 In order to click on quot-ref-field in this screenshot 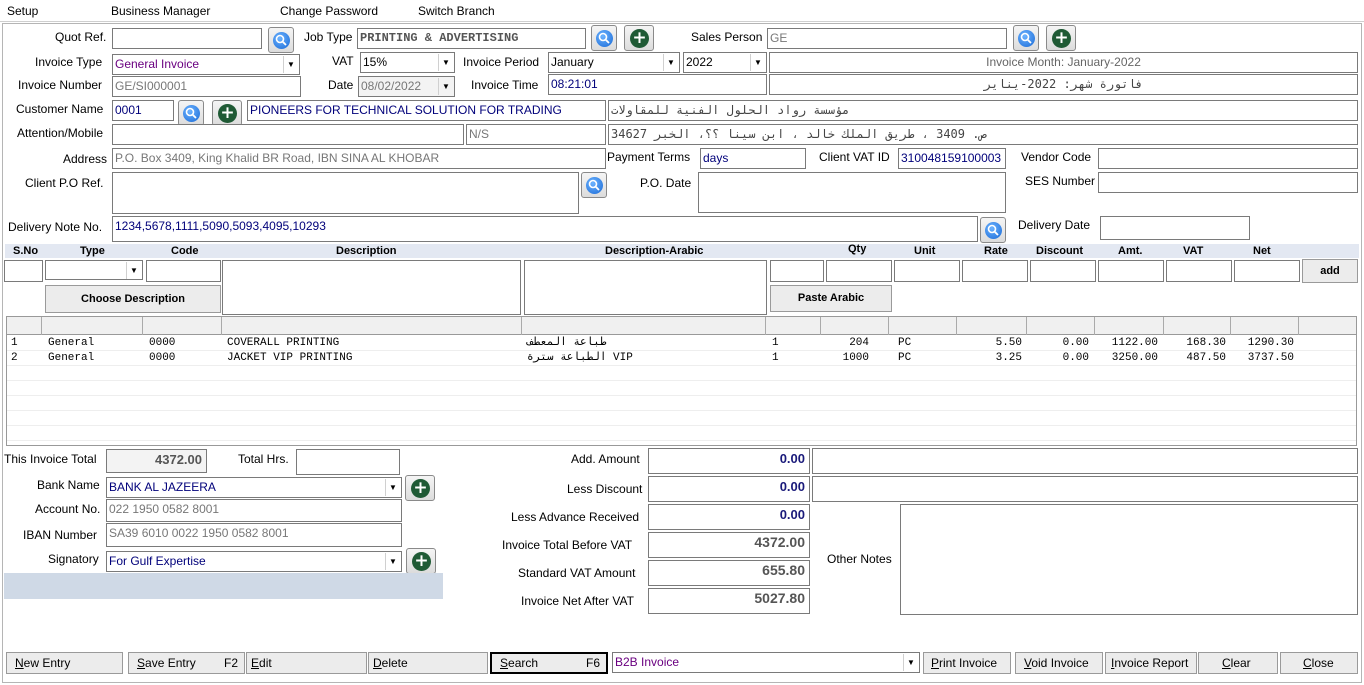, I will do `click(187, 38)`.